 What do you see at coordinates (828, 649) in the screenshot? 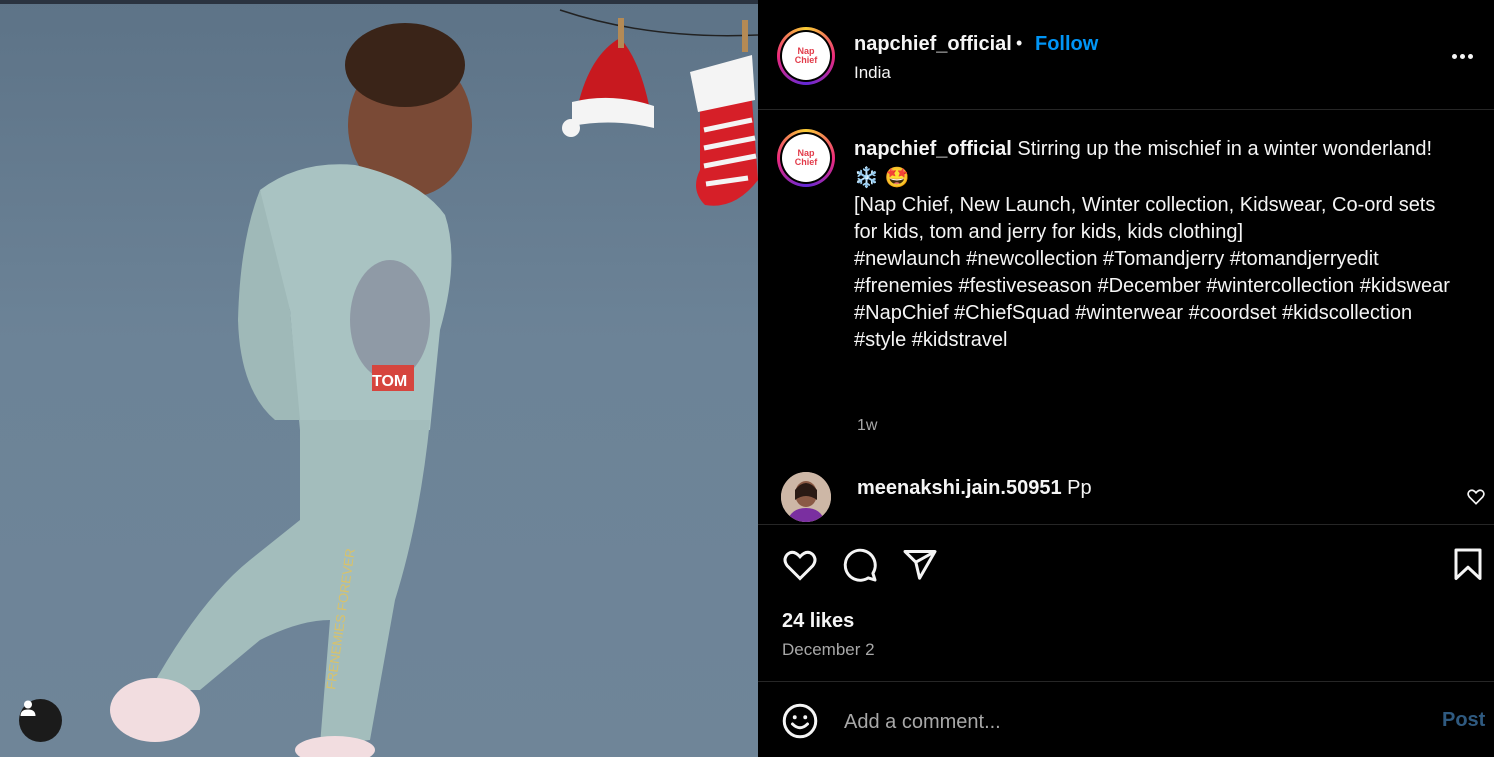
I see `post-date: December 2` at bounding box center [828, 649].